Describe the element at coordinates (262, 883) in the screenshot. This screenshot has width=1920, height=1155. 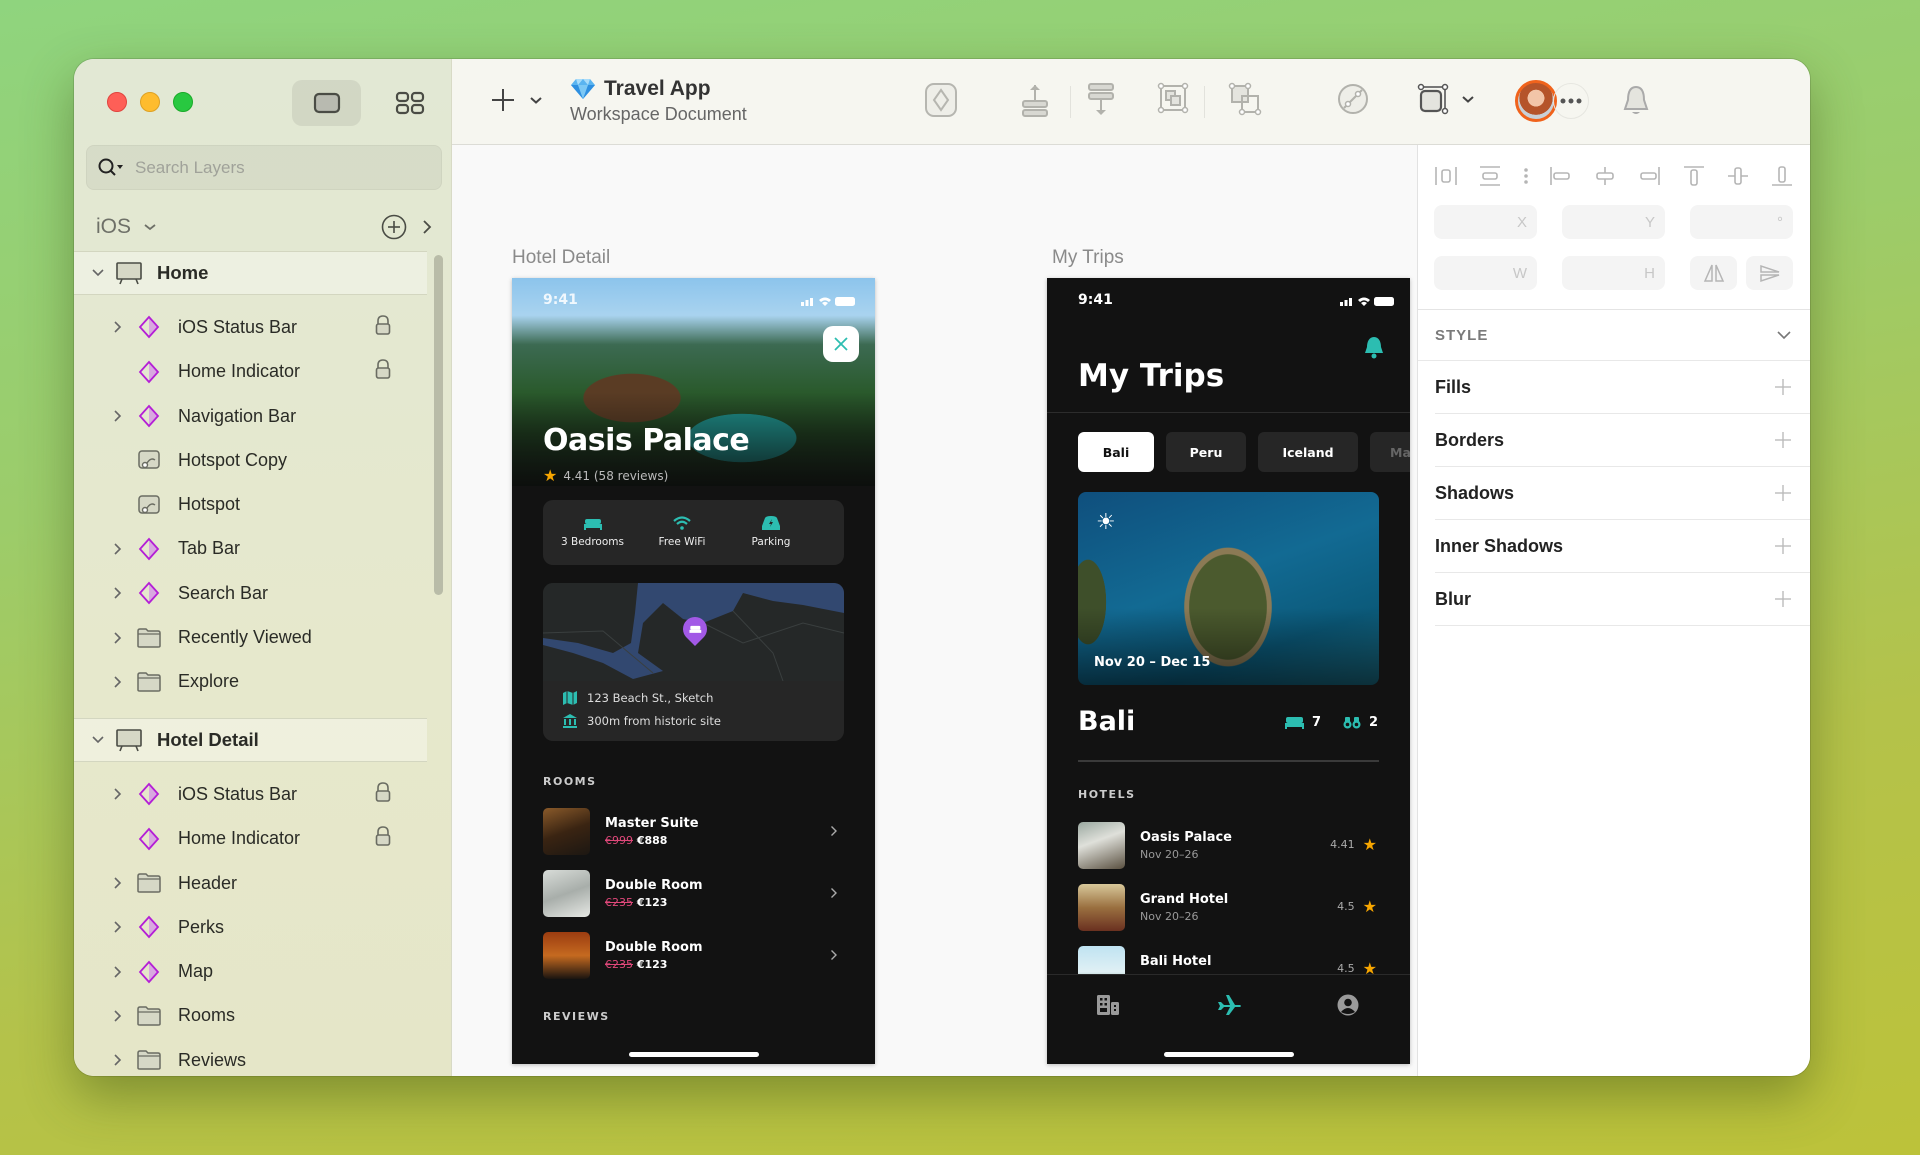
I see `layer-item: Header` at that location.